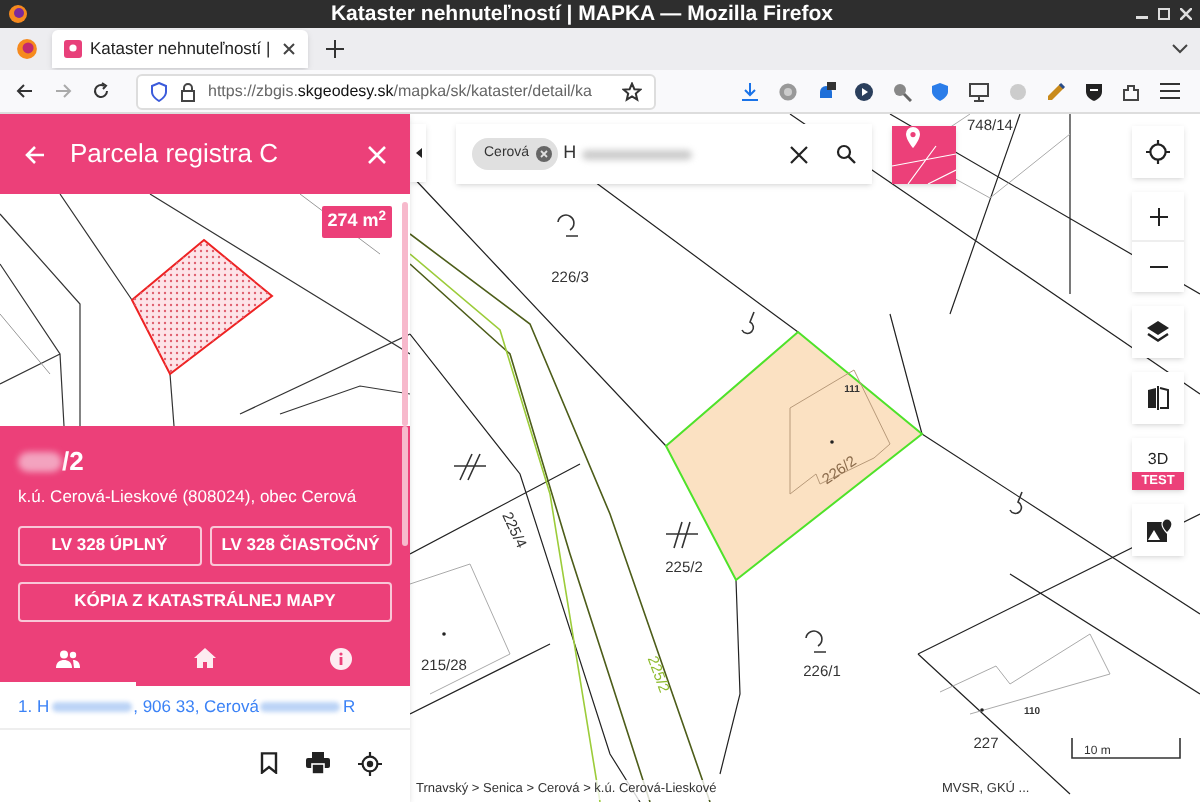  Describe the element at coordinates (269, 763) in the screenshot. I see `bookmark-icon` at that location.